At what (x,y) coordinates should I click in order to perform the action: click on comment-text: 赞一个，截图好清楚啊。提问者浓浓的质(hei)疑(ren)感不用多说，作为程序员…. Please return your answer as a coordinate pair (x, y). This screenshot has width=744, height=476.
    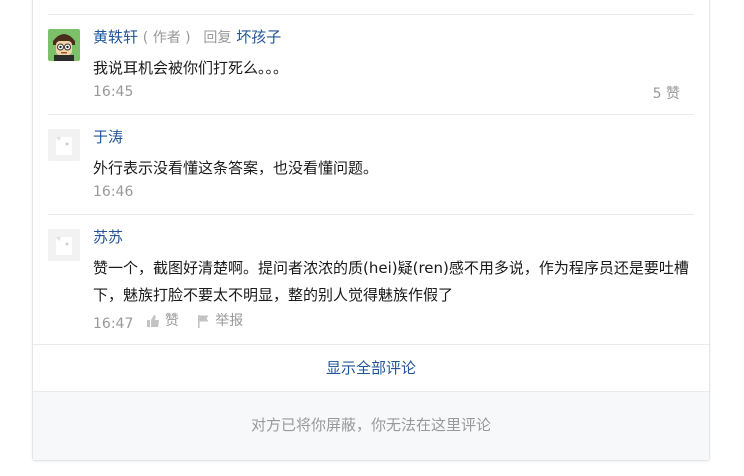
    Looking at the image, I should click on (391, 281).